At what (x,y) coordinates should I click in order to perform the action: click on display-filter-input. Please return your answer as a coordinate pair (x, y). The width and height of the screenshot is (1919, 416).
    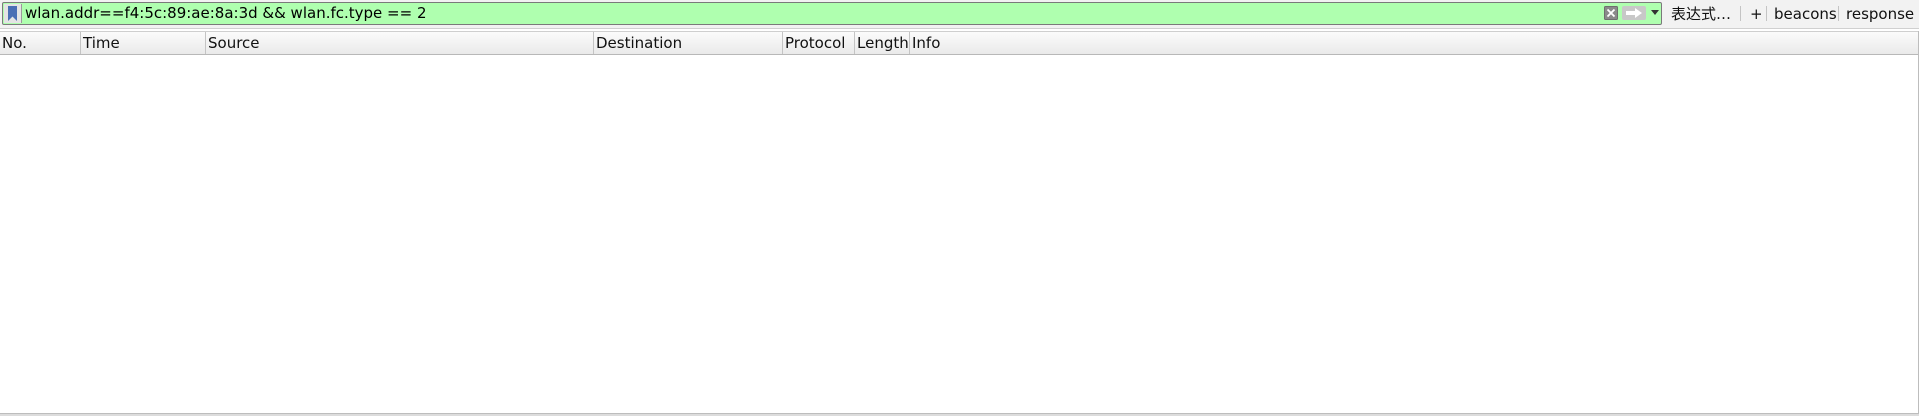
    Looking at the image, I should click on (810, 13).